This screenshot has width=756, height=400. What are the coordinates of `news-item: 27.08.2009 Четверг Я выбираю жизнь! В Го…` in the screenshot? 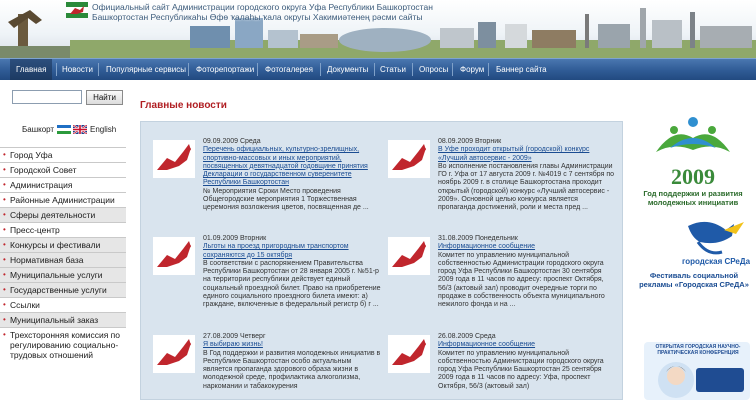 It's located at (268, 366).